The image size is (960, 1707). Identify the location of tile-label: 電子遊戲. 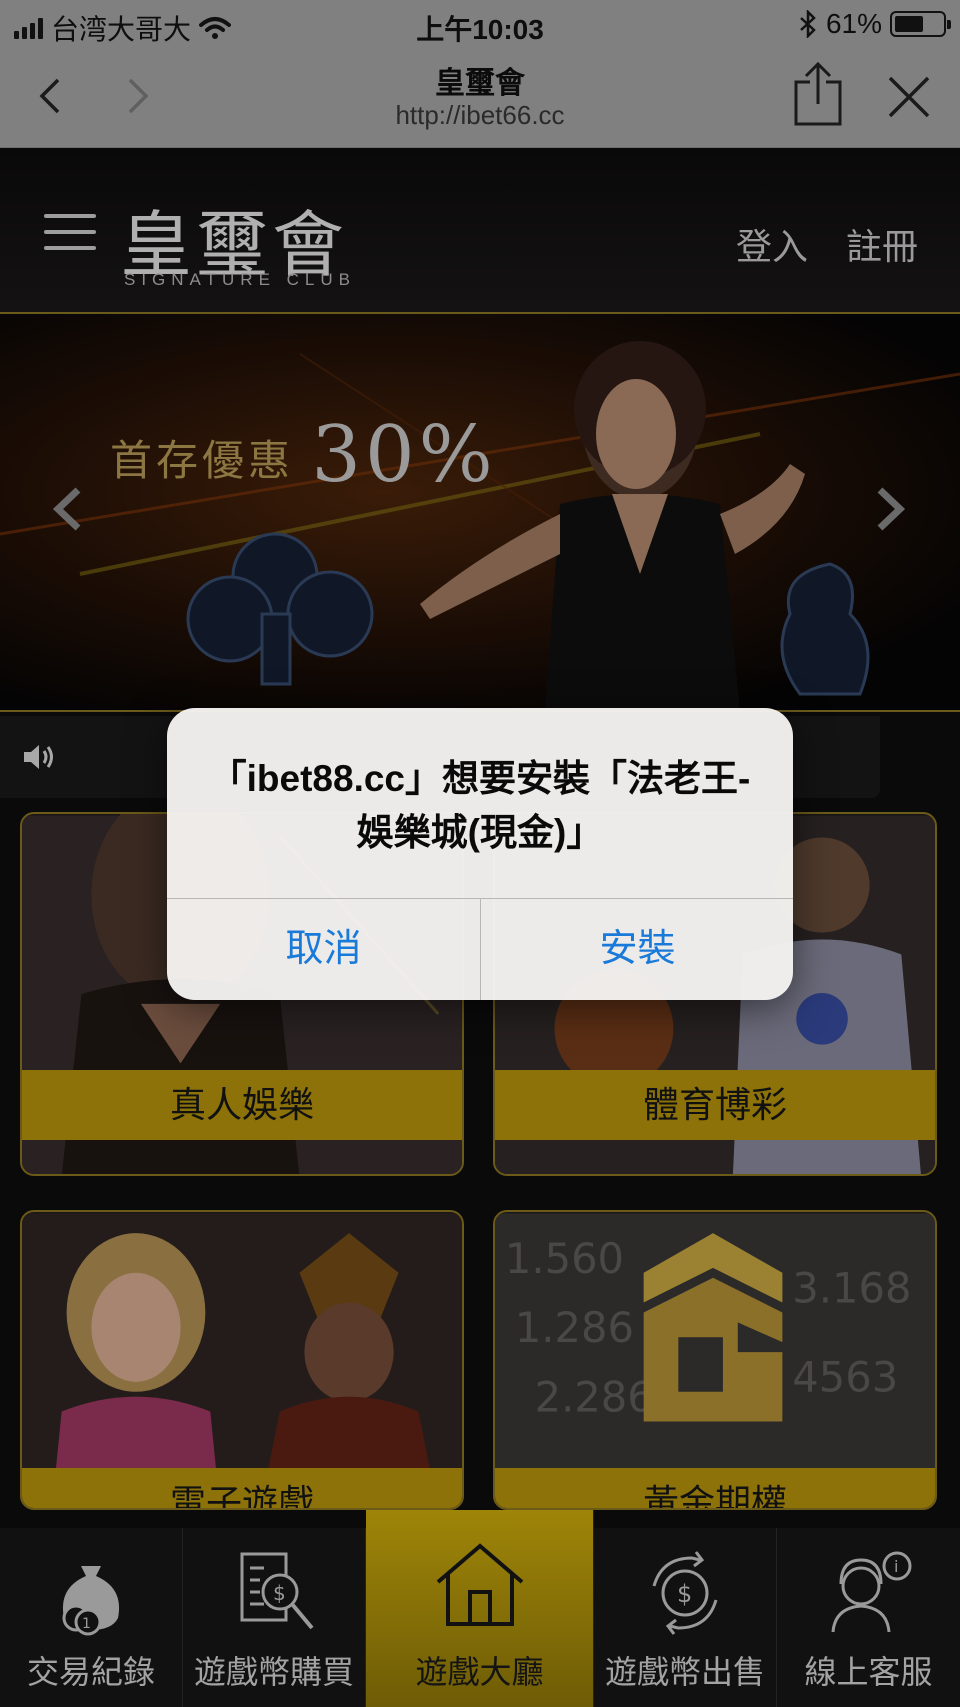
(242, 1488).